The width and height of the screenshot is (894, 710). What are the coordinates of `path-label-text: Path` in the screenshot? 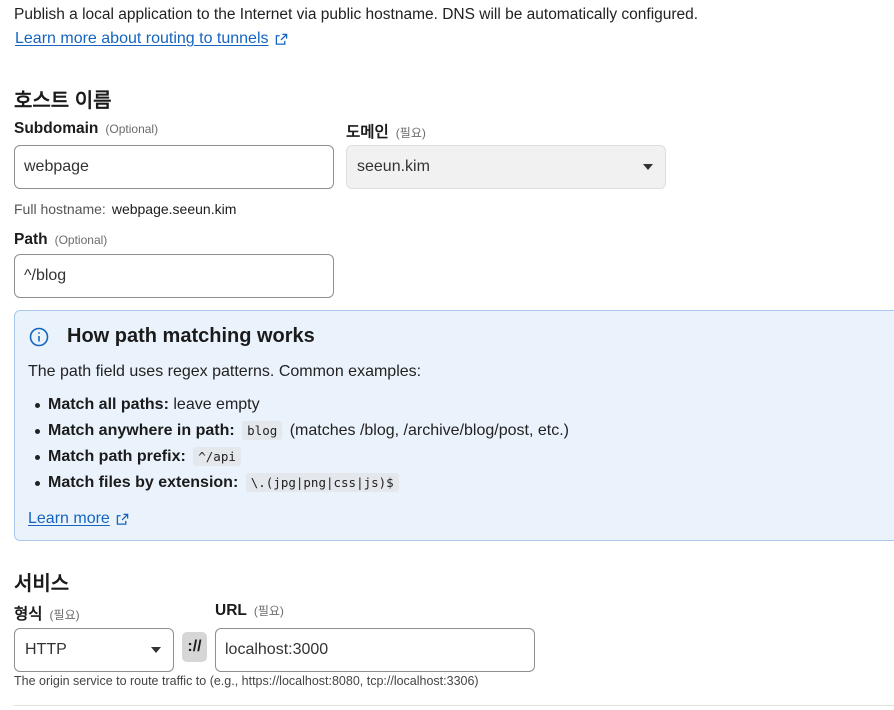 It's located at (31, 239).